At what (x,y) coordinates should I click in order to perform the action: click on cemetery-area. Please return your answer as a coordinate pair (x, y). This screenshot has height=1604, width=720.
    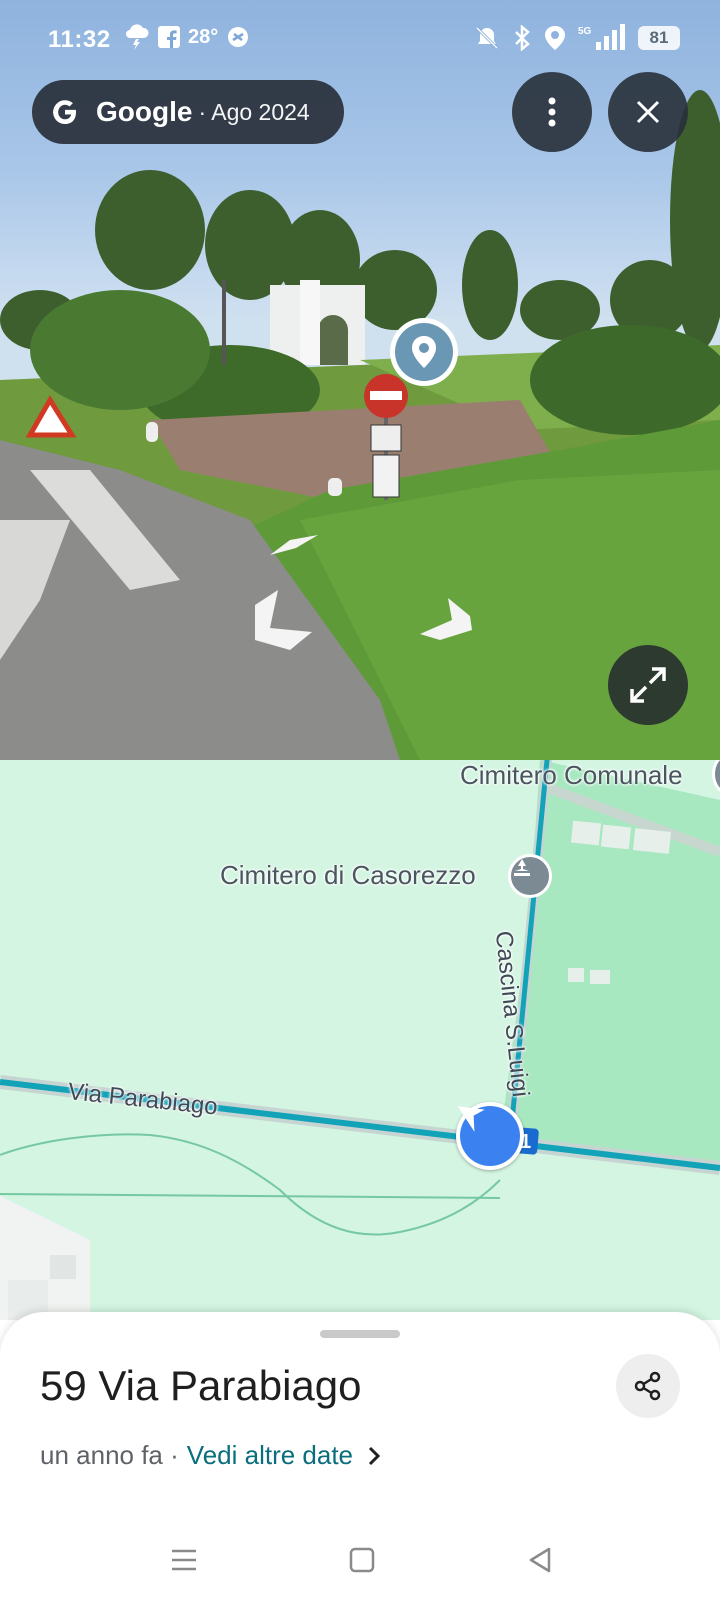
    Looking at the image, I should click on (610, 965).